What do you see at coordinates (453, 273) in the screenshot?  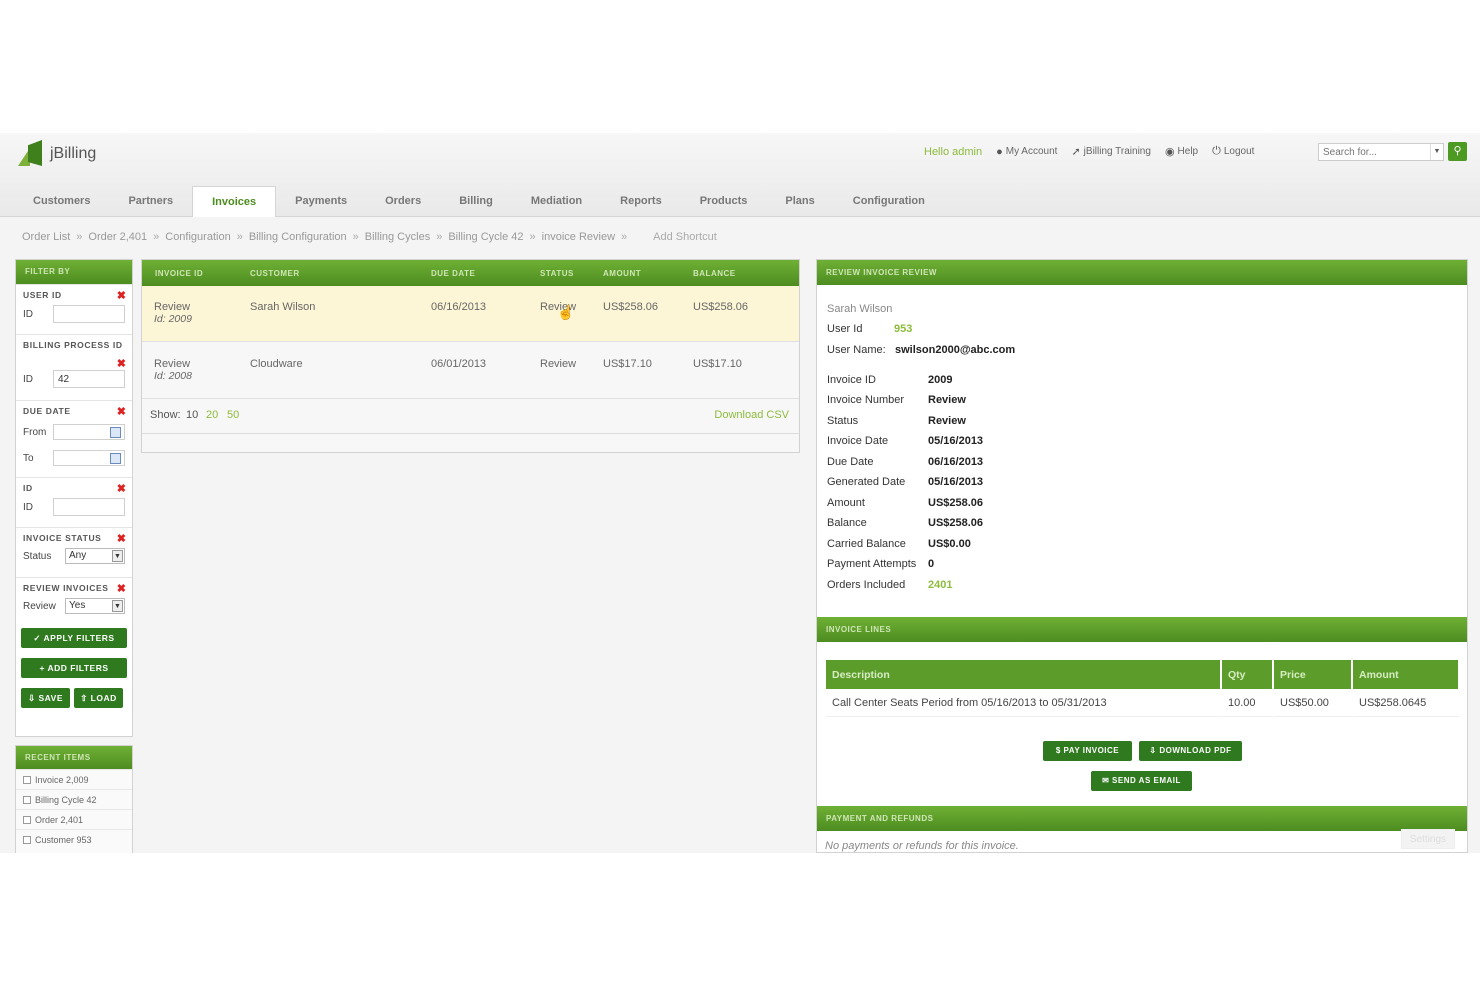 I see `column-header-due-date: DUE DATE` at bounding box center [453, 273].